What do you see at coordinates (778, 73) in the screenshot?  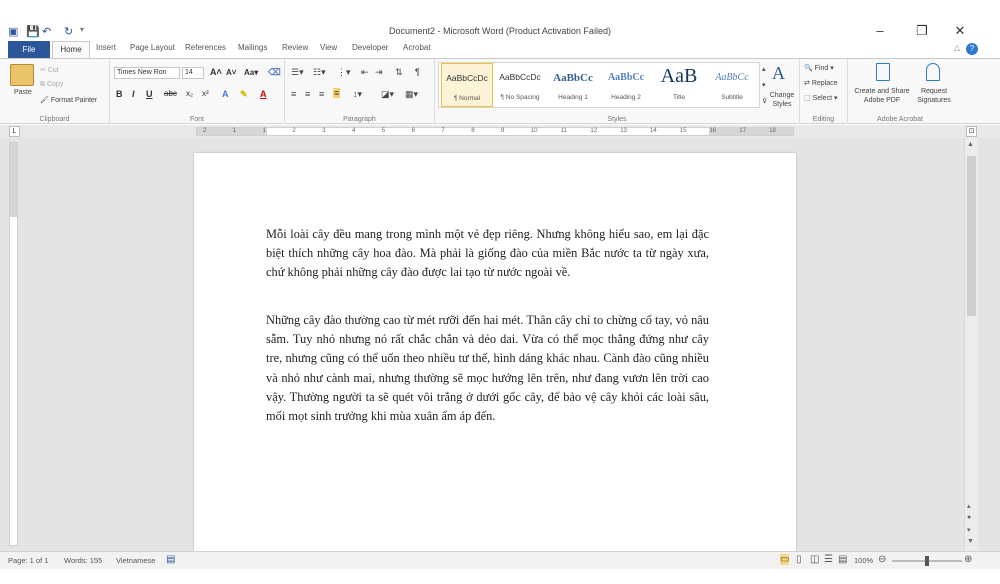 I see `change-styles-icon: A` at bounding box center [778, 73].